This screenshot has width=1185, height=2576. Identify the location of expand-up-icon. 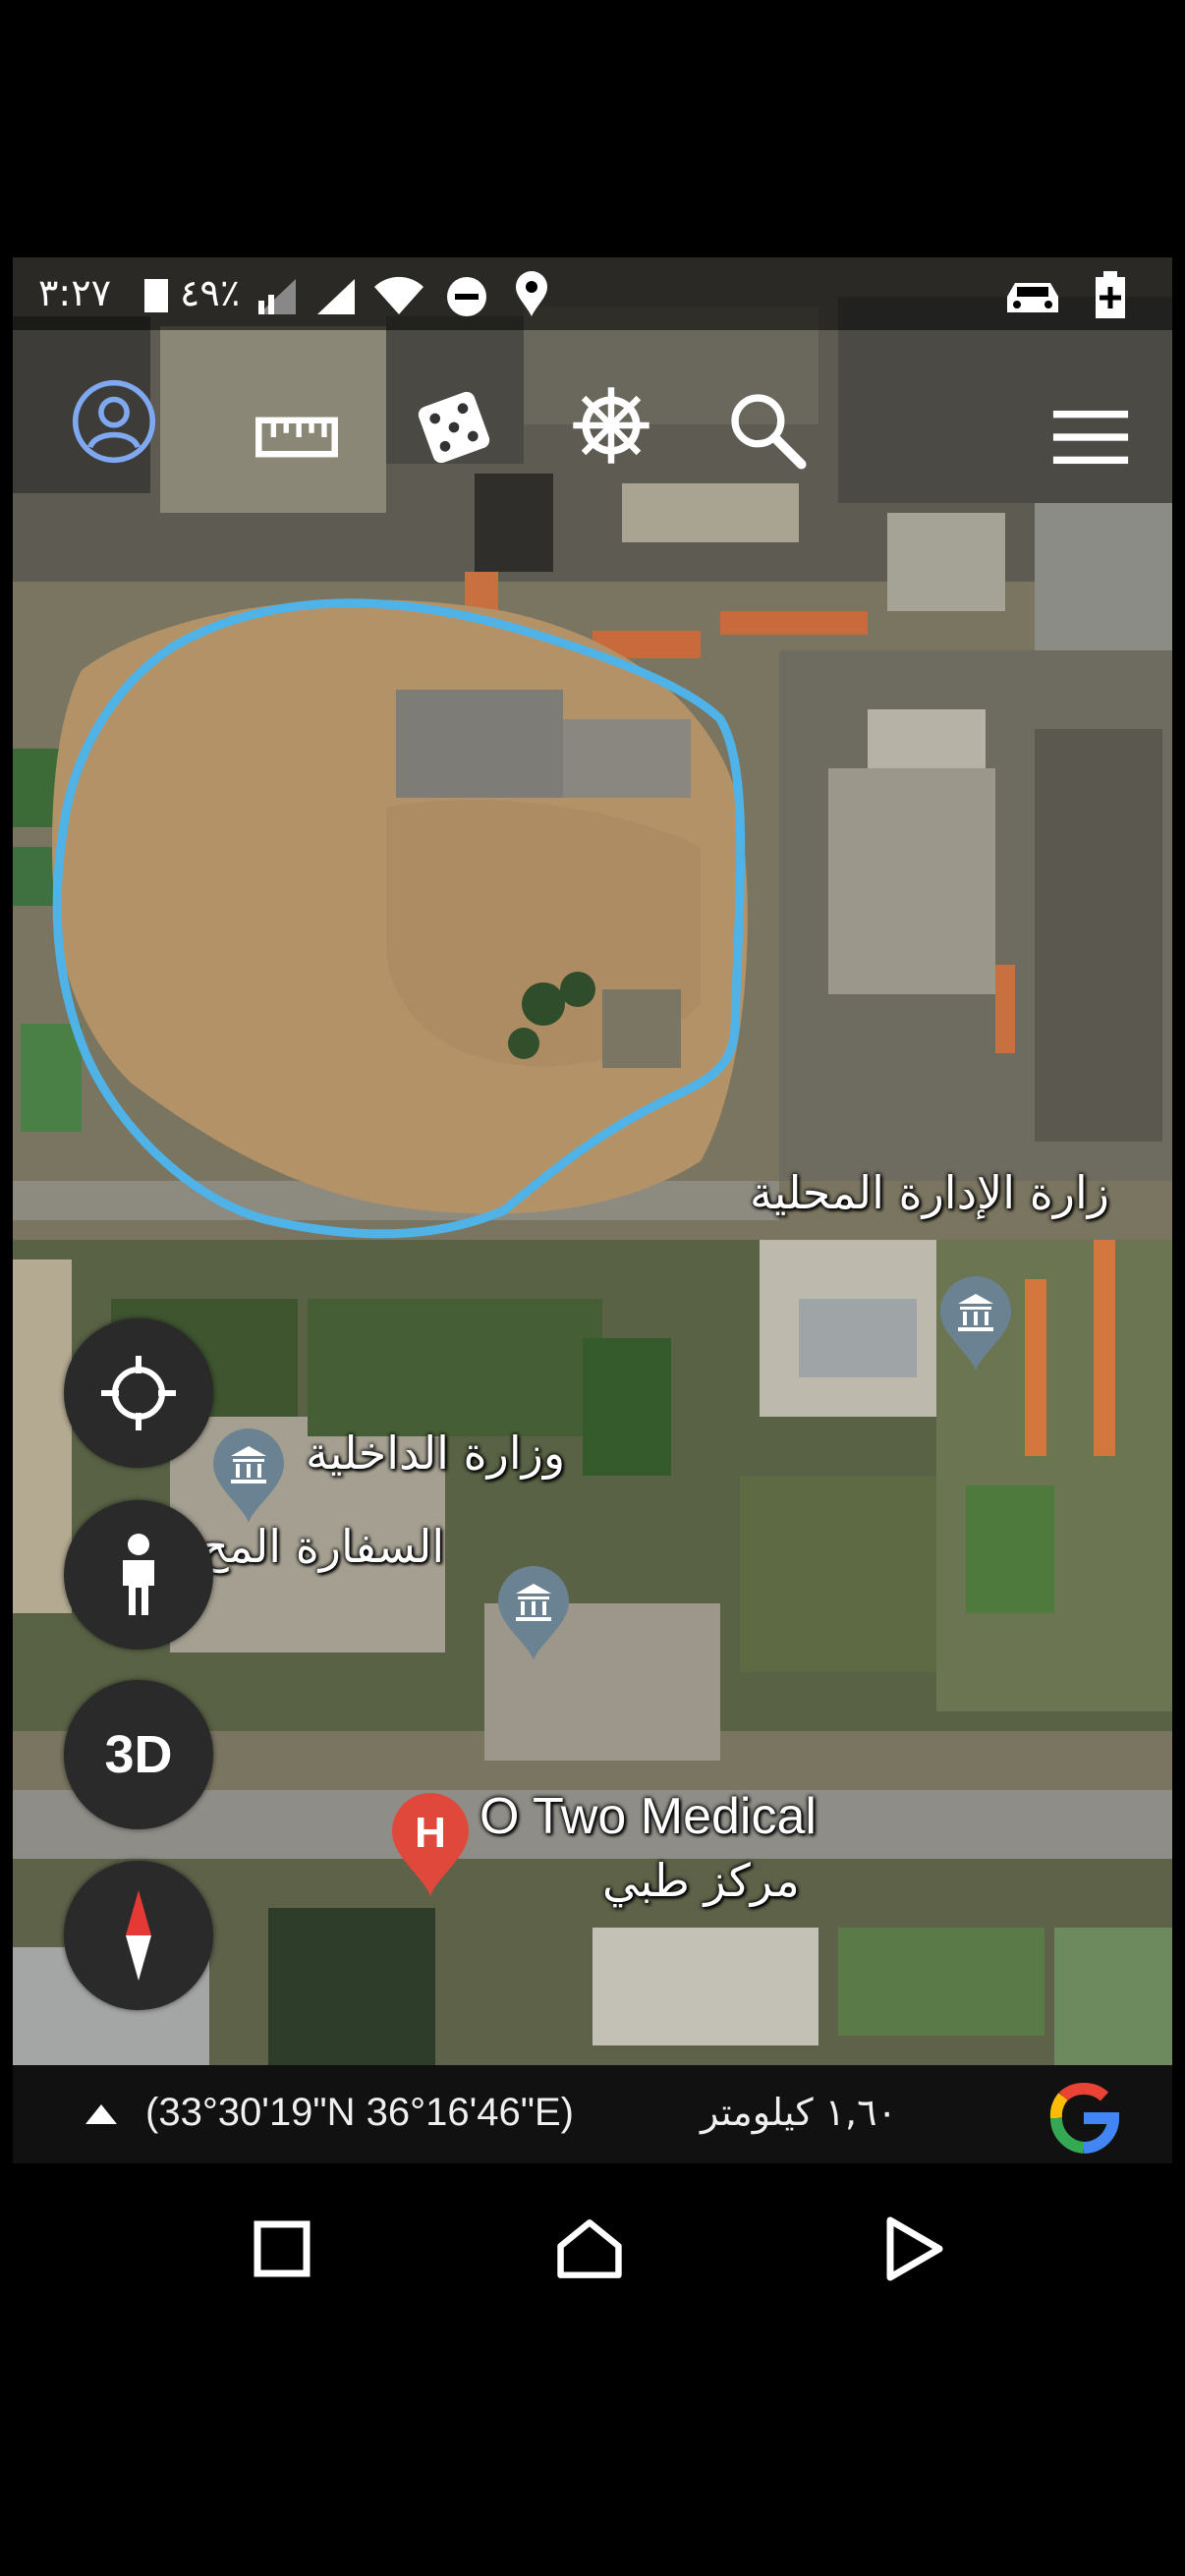
(102, 2113).